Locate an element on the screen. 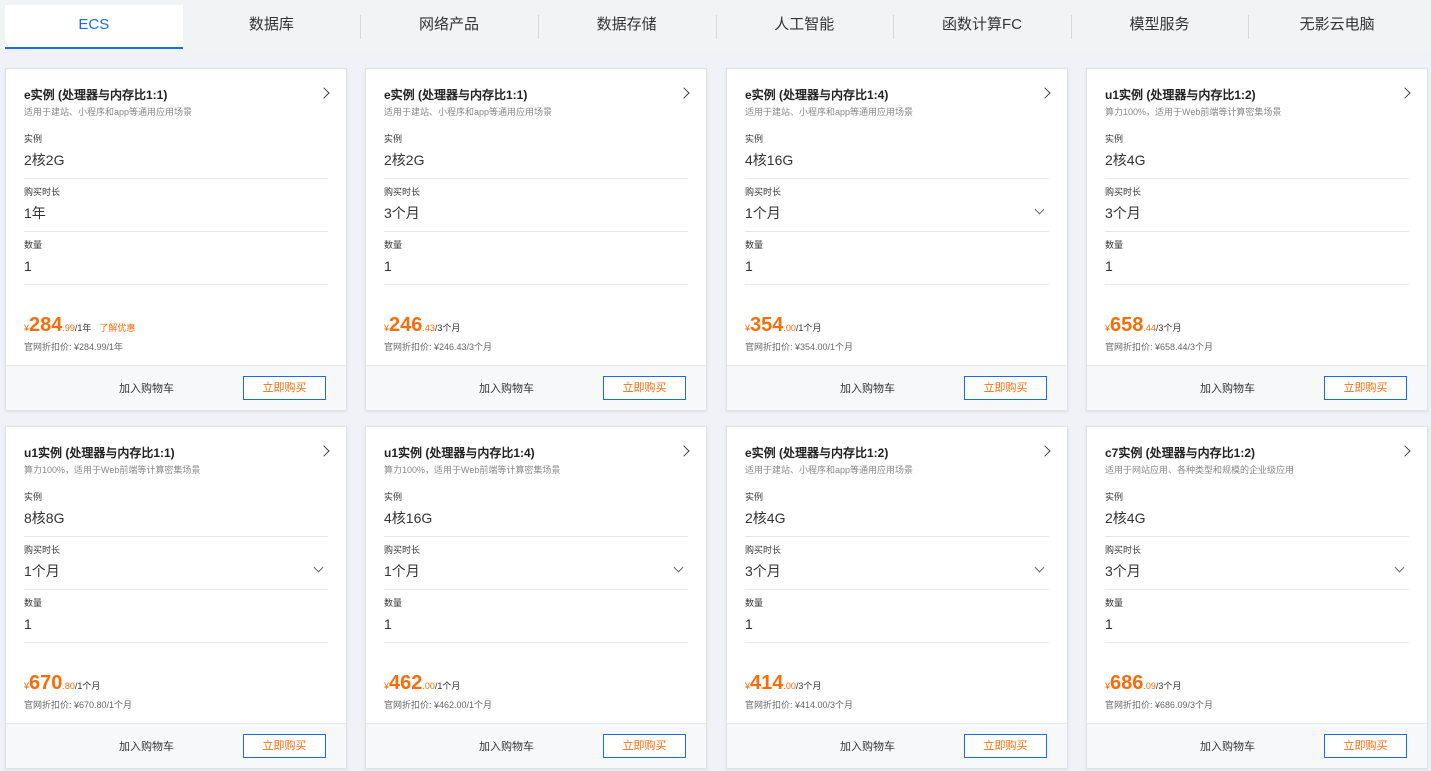  price: ¥354.00/1个月 is located at coordinates (897, 325).